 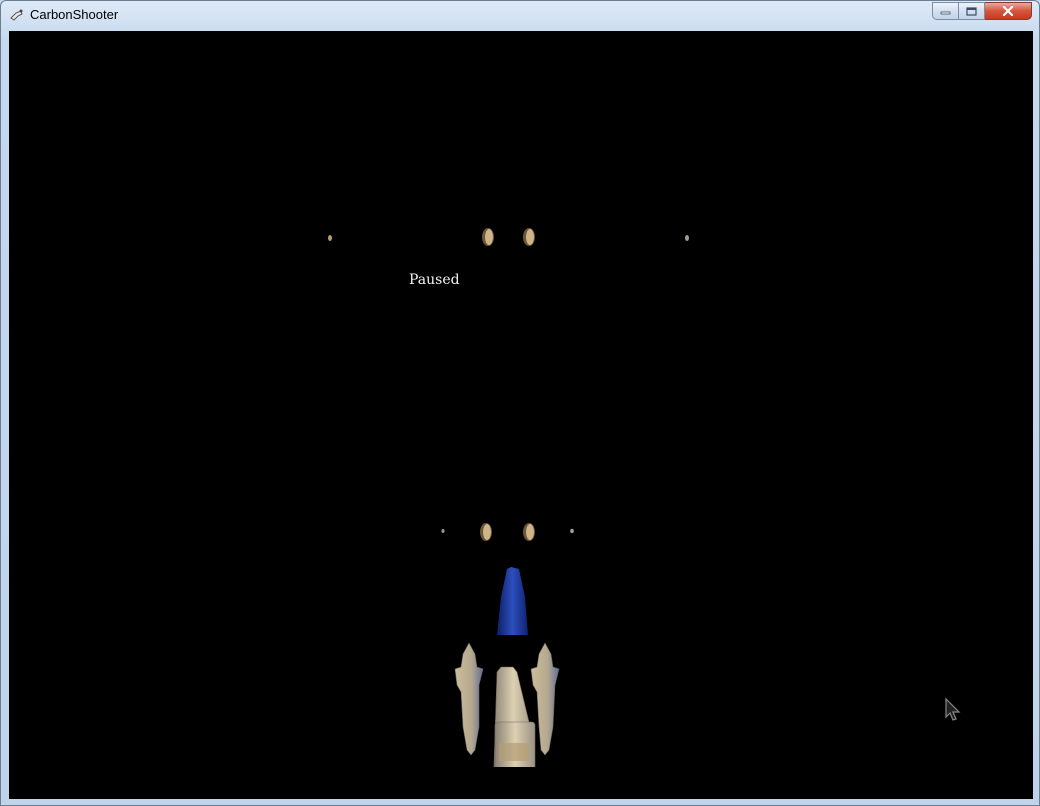 I want to click on minimize-icon, so click(x=945, y=13).